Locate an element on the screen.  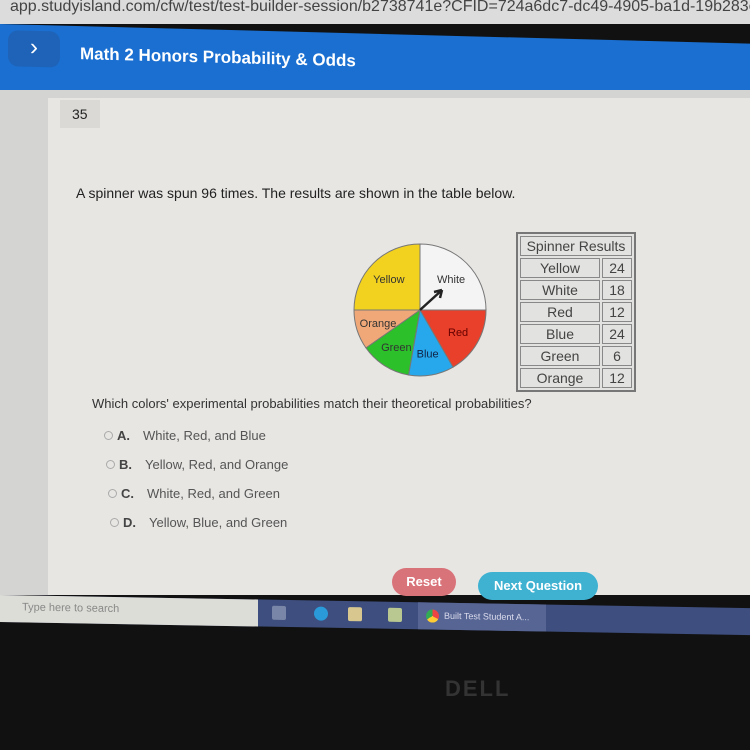
table-row: Red 12 is located at coordinates (576, 312).